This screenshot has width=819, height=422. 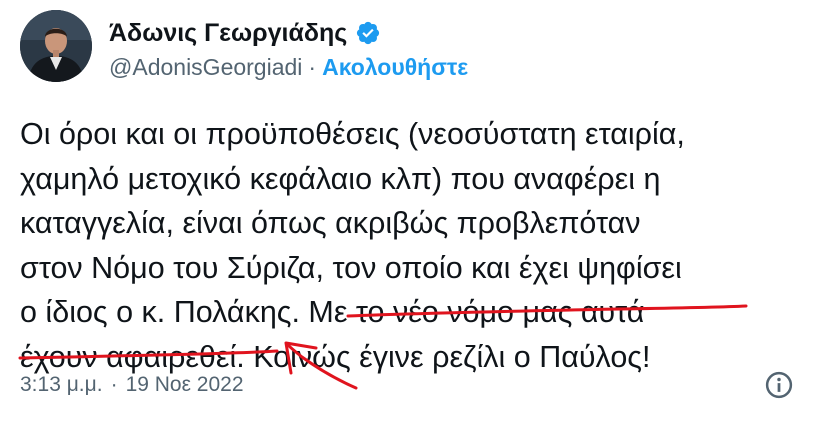 I want to click on tweet-date: 19 Νοε 2022, so click(x=185, y=385).